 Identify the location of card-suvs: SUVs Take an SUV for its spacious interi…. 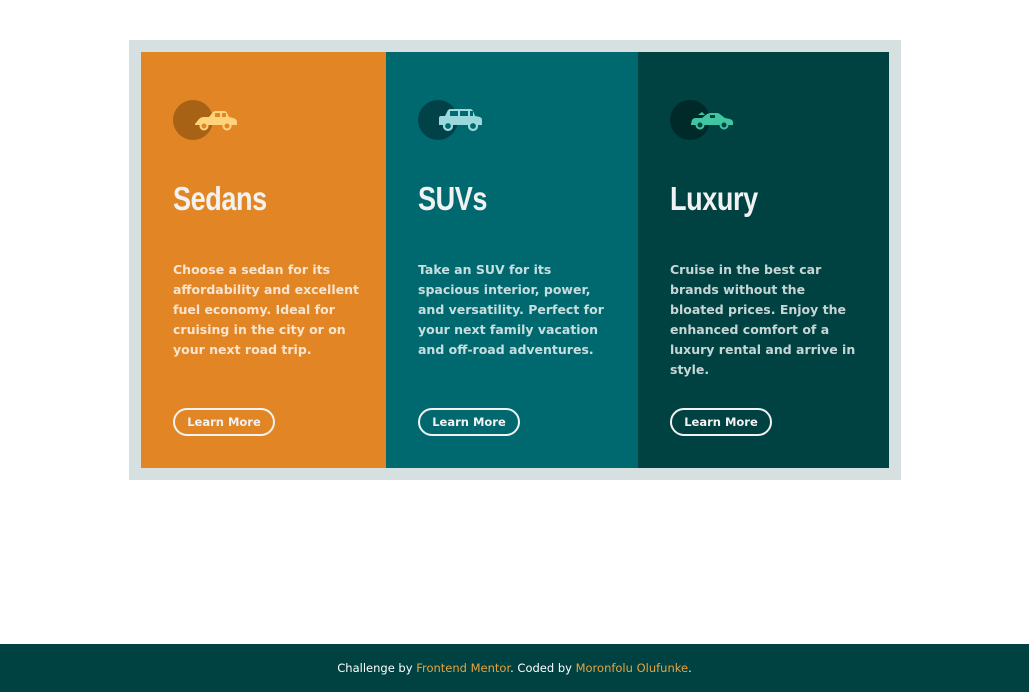
(512, 260).